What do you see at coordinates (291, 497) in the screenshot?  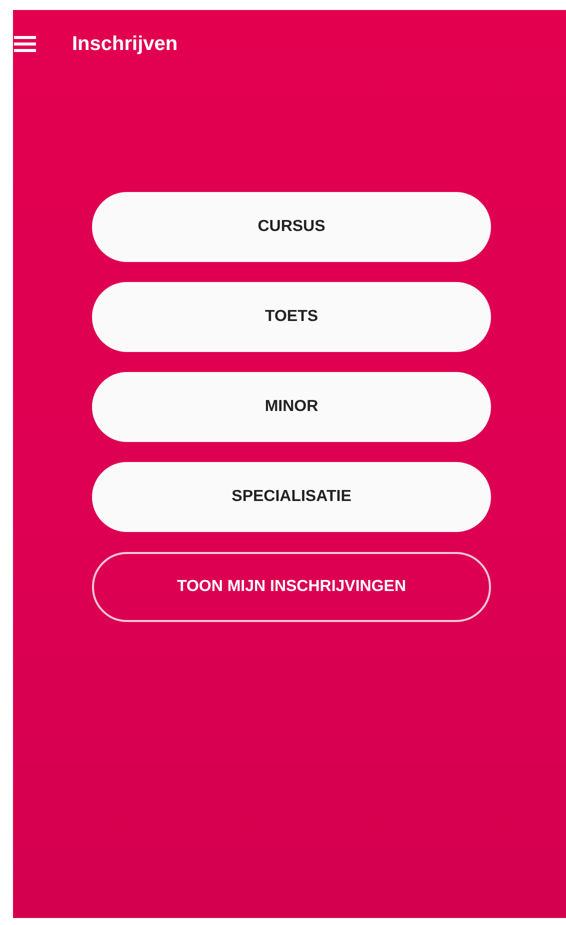 I see `menu-button: SPECIALISATIE` at bounding box center [291, 497].